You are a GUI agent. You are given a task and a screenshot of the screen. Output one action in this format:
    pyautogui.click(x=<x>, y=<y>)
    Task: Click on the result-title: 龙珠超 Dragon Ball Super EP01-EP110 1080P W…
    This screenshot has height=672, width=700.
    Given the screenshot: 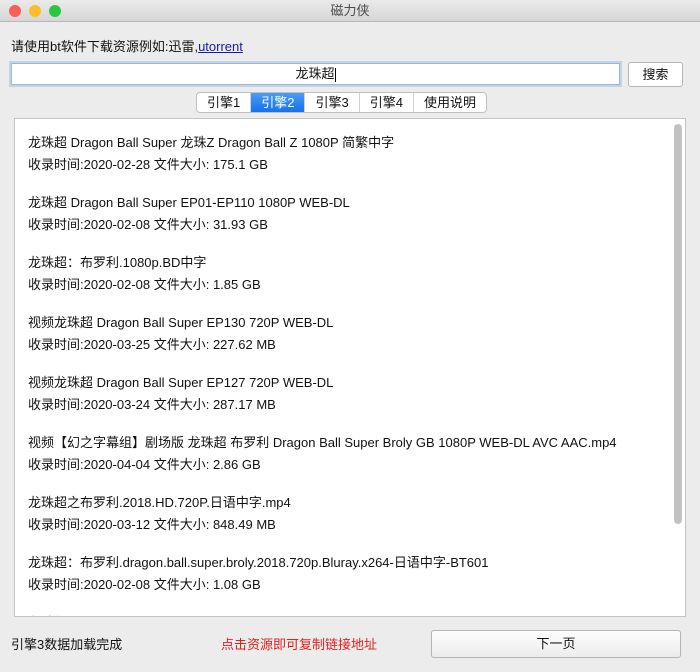 What is the action you would take?
    pyautogui.click(x=189, y=202)
    